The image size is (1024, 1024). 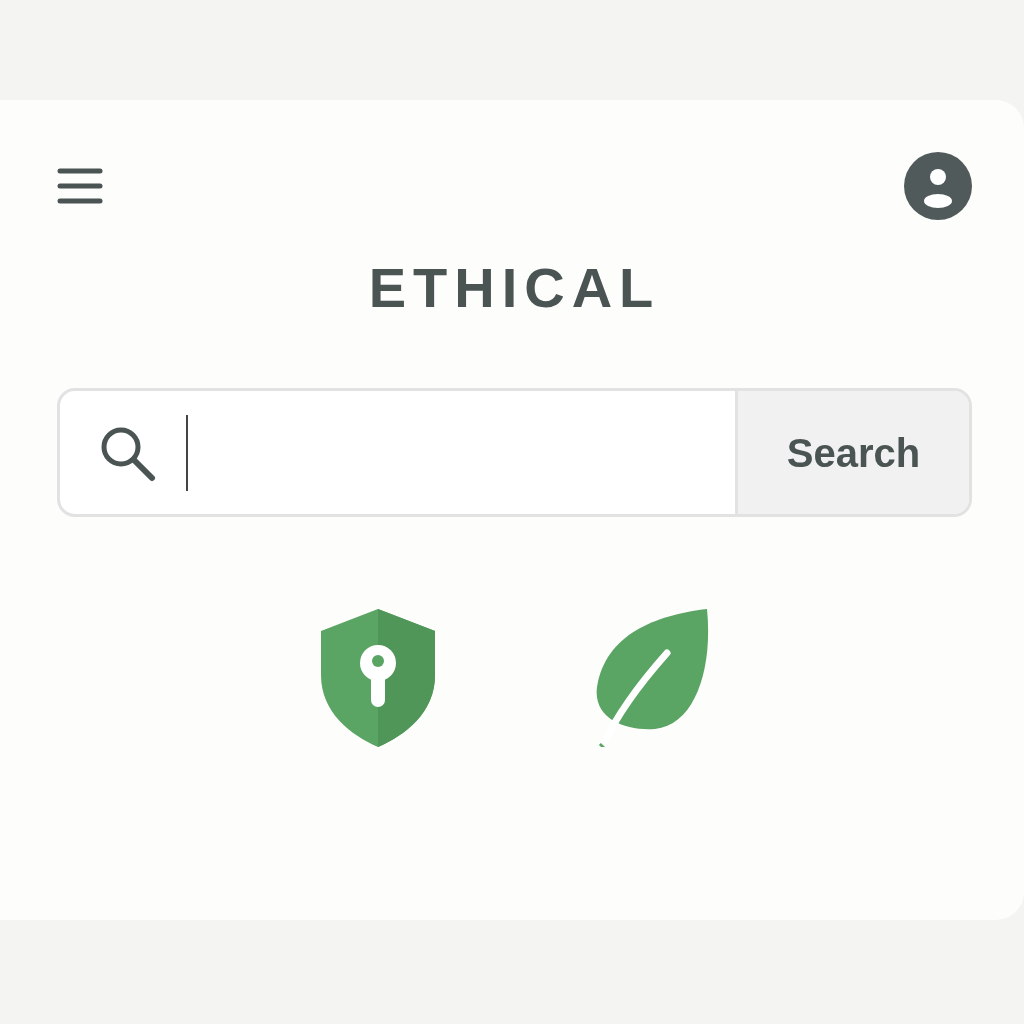 I want to click on app-title: ETHICAL, so click(x=514, y=288).